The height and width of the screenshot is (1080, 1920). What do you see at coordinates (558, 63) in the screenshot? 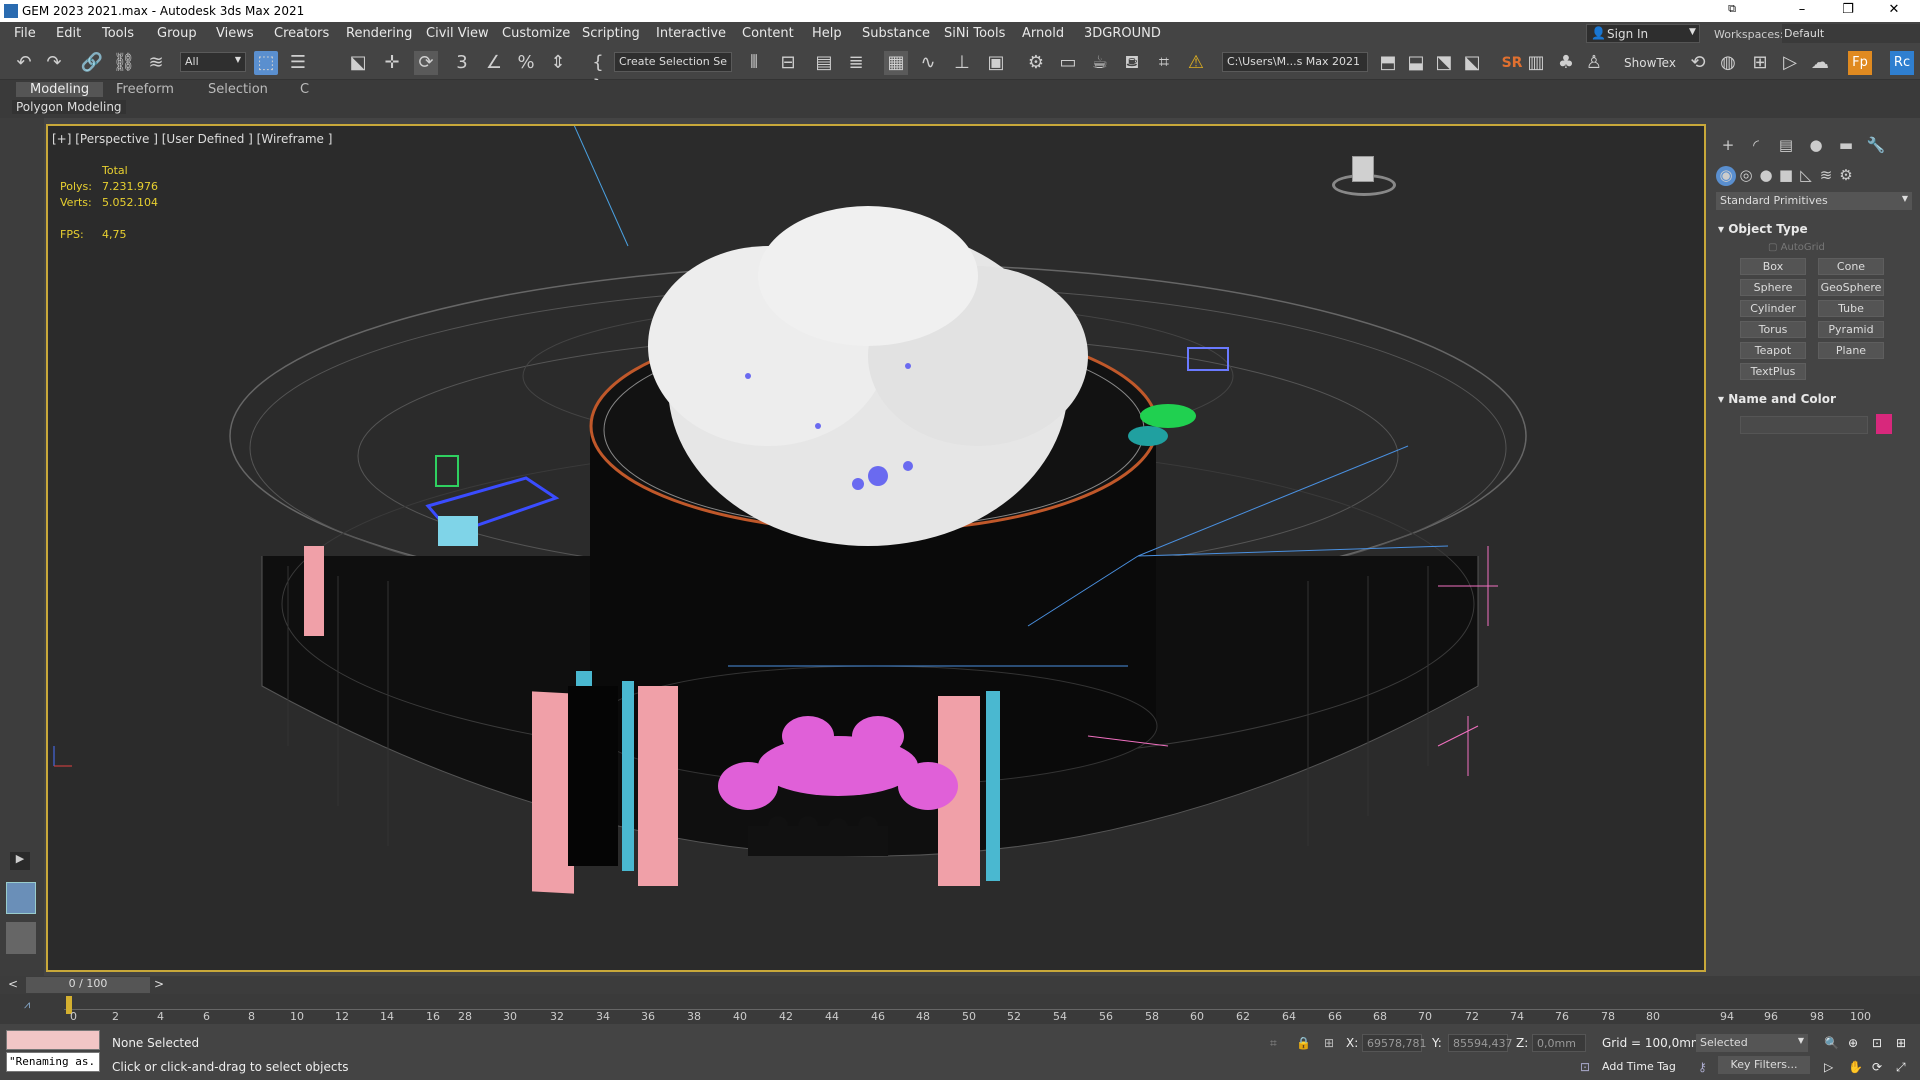
I see `spinner-snap-icon: ⇕` at bounding box center [558, 63].